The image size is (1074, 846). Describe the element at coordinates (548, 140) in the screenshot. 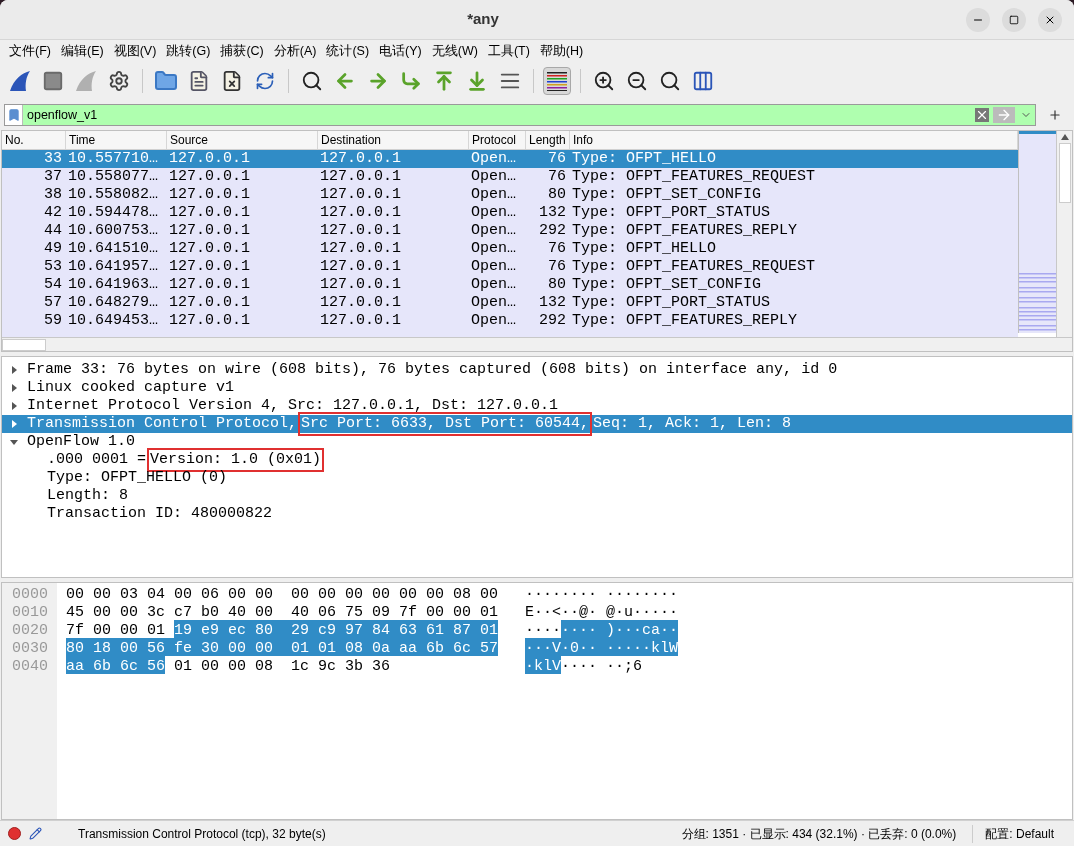

I see `column-header: Length` at that location.